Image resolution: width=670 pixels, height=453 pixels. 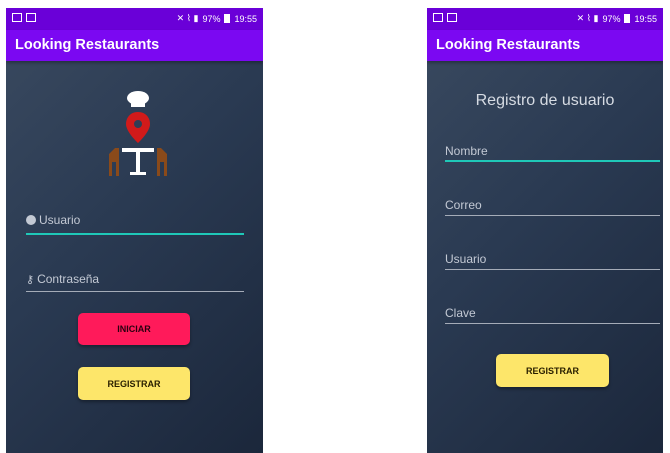 What do you see at coordinates (466, 151) in the screenshot?
I see `name-placeholder: Nombre` at bounding box center [466, 151].